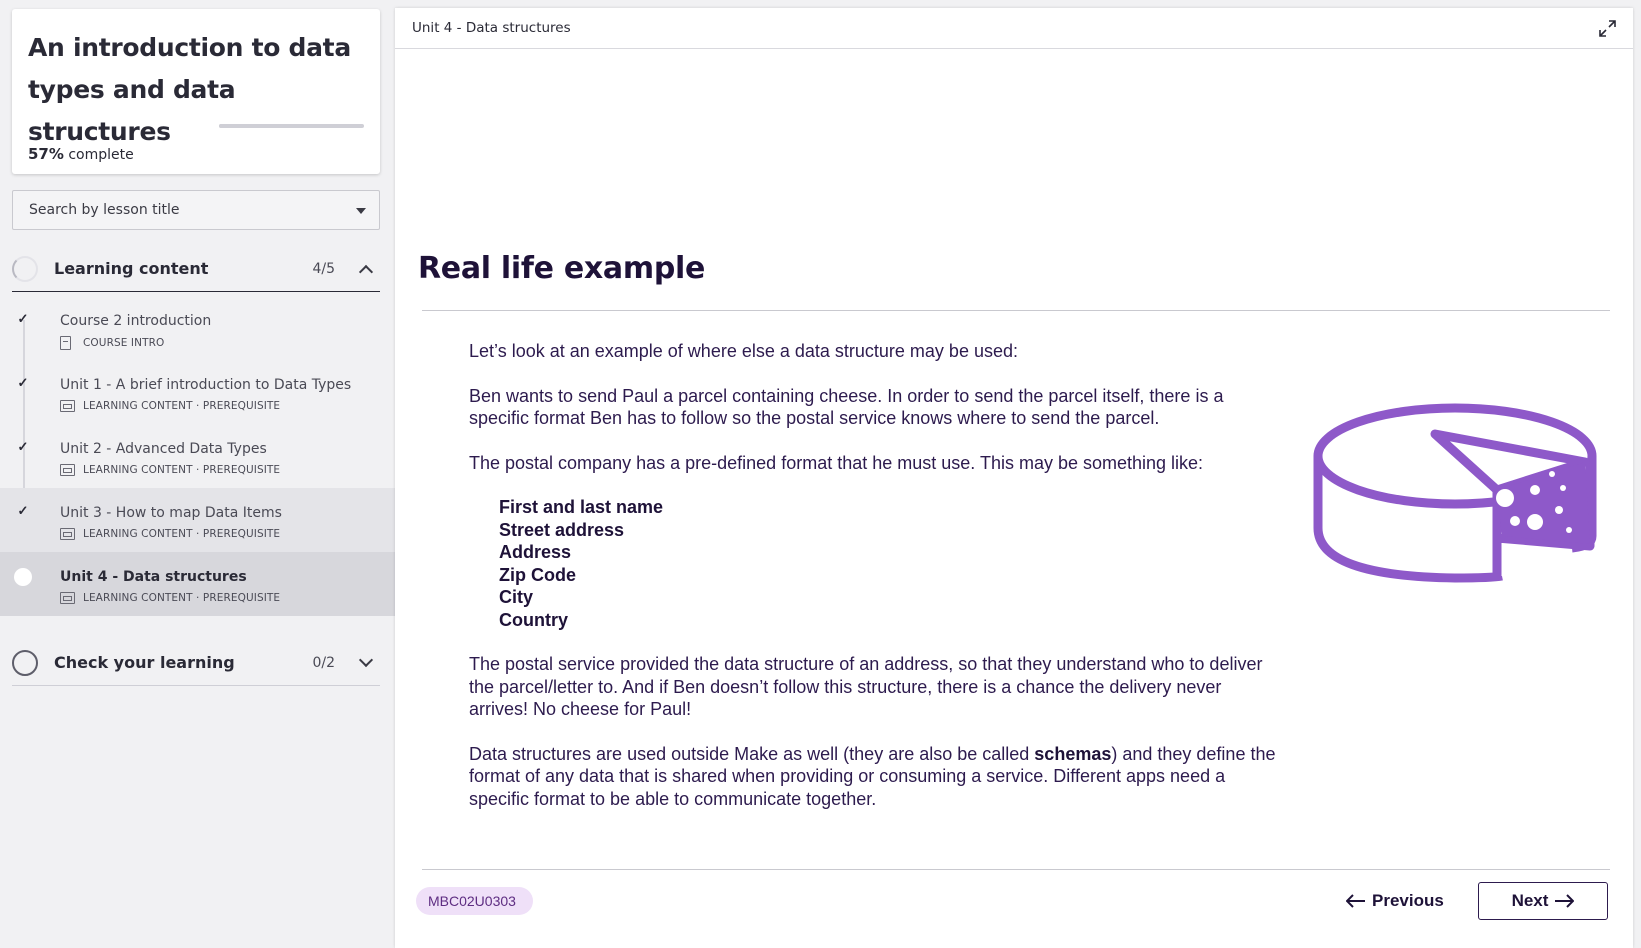 Image resolution: width=1641 pixels, height=948 pixels. What do you see at coordinates (535, 552) in the screenshot?
I see `list-item: Address` at bounding box center [535, 552].